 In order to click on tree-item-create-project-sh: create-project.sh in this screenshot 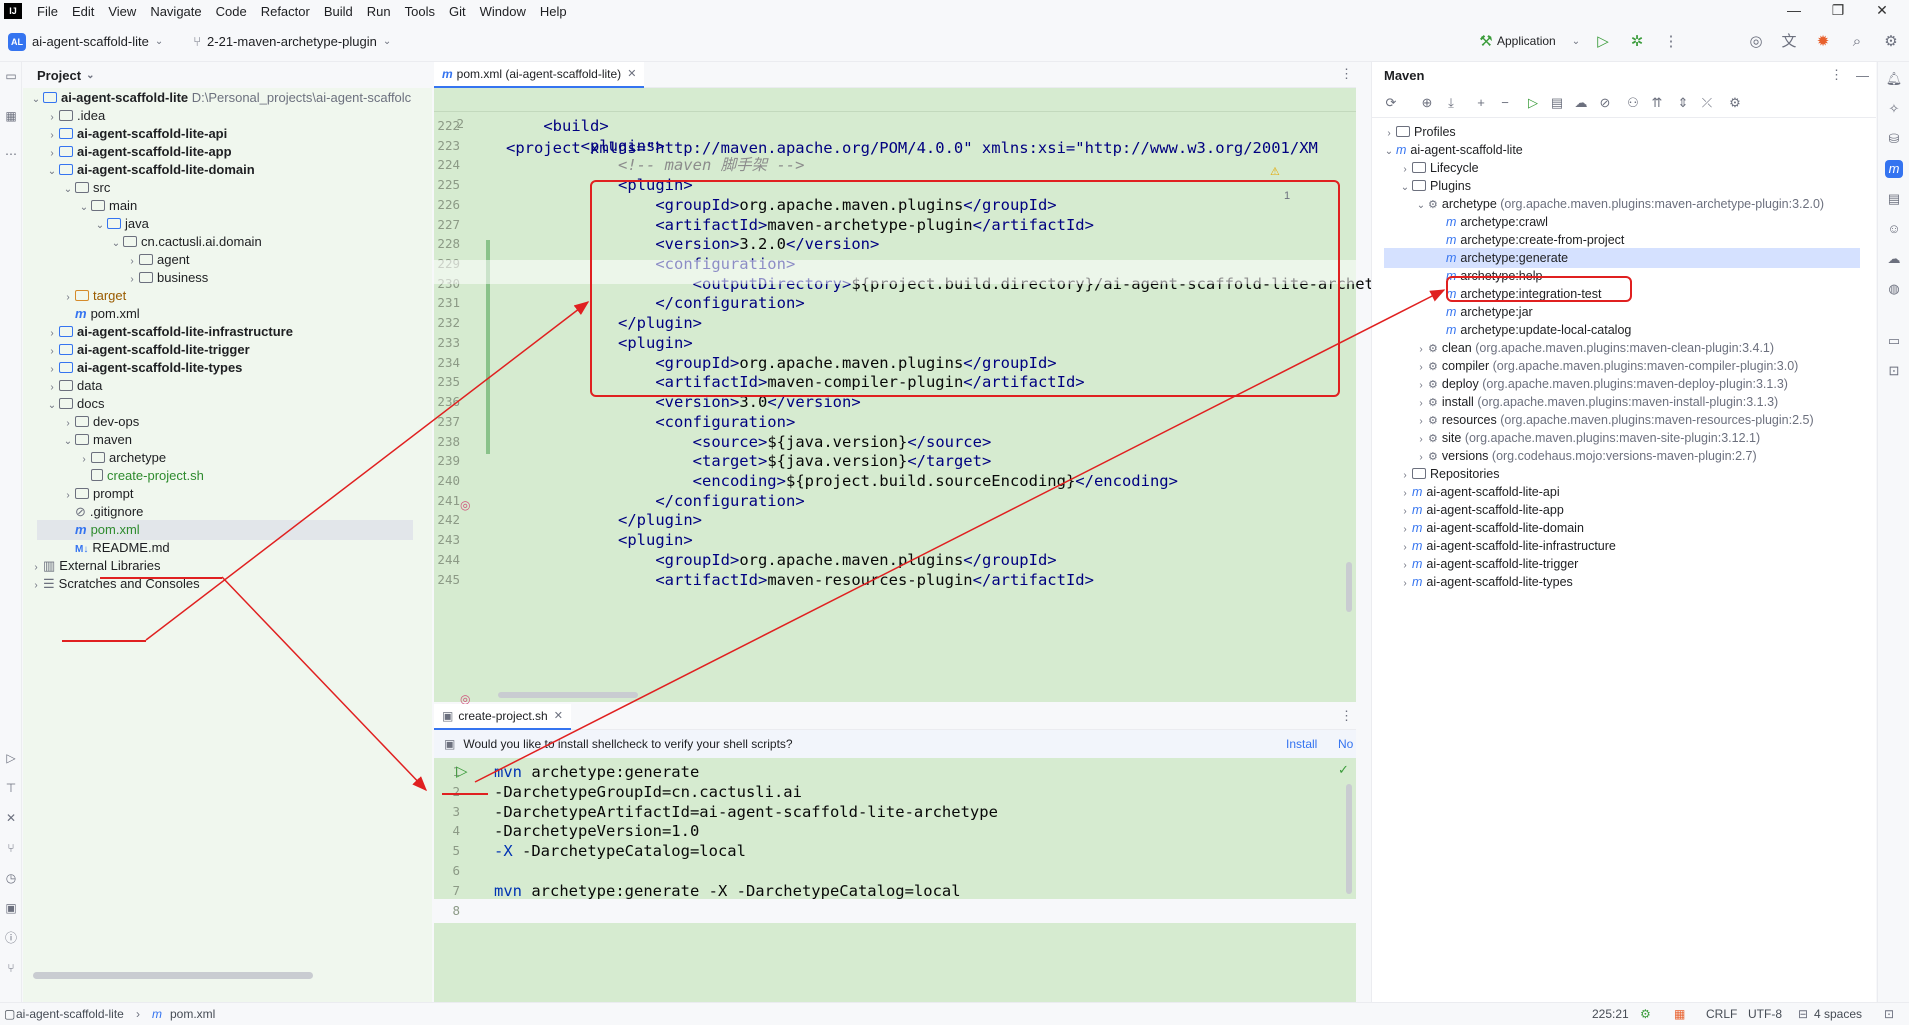, I will do `click(147, 476)`.